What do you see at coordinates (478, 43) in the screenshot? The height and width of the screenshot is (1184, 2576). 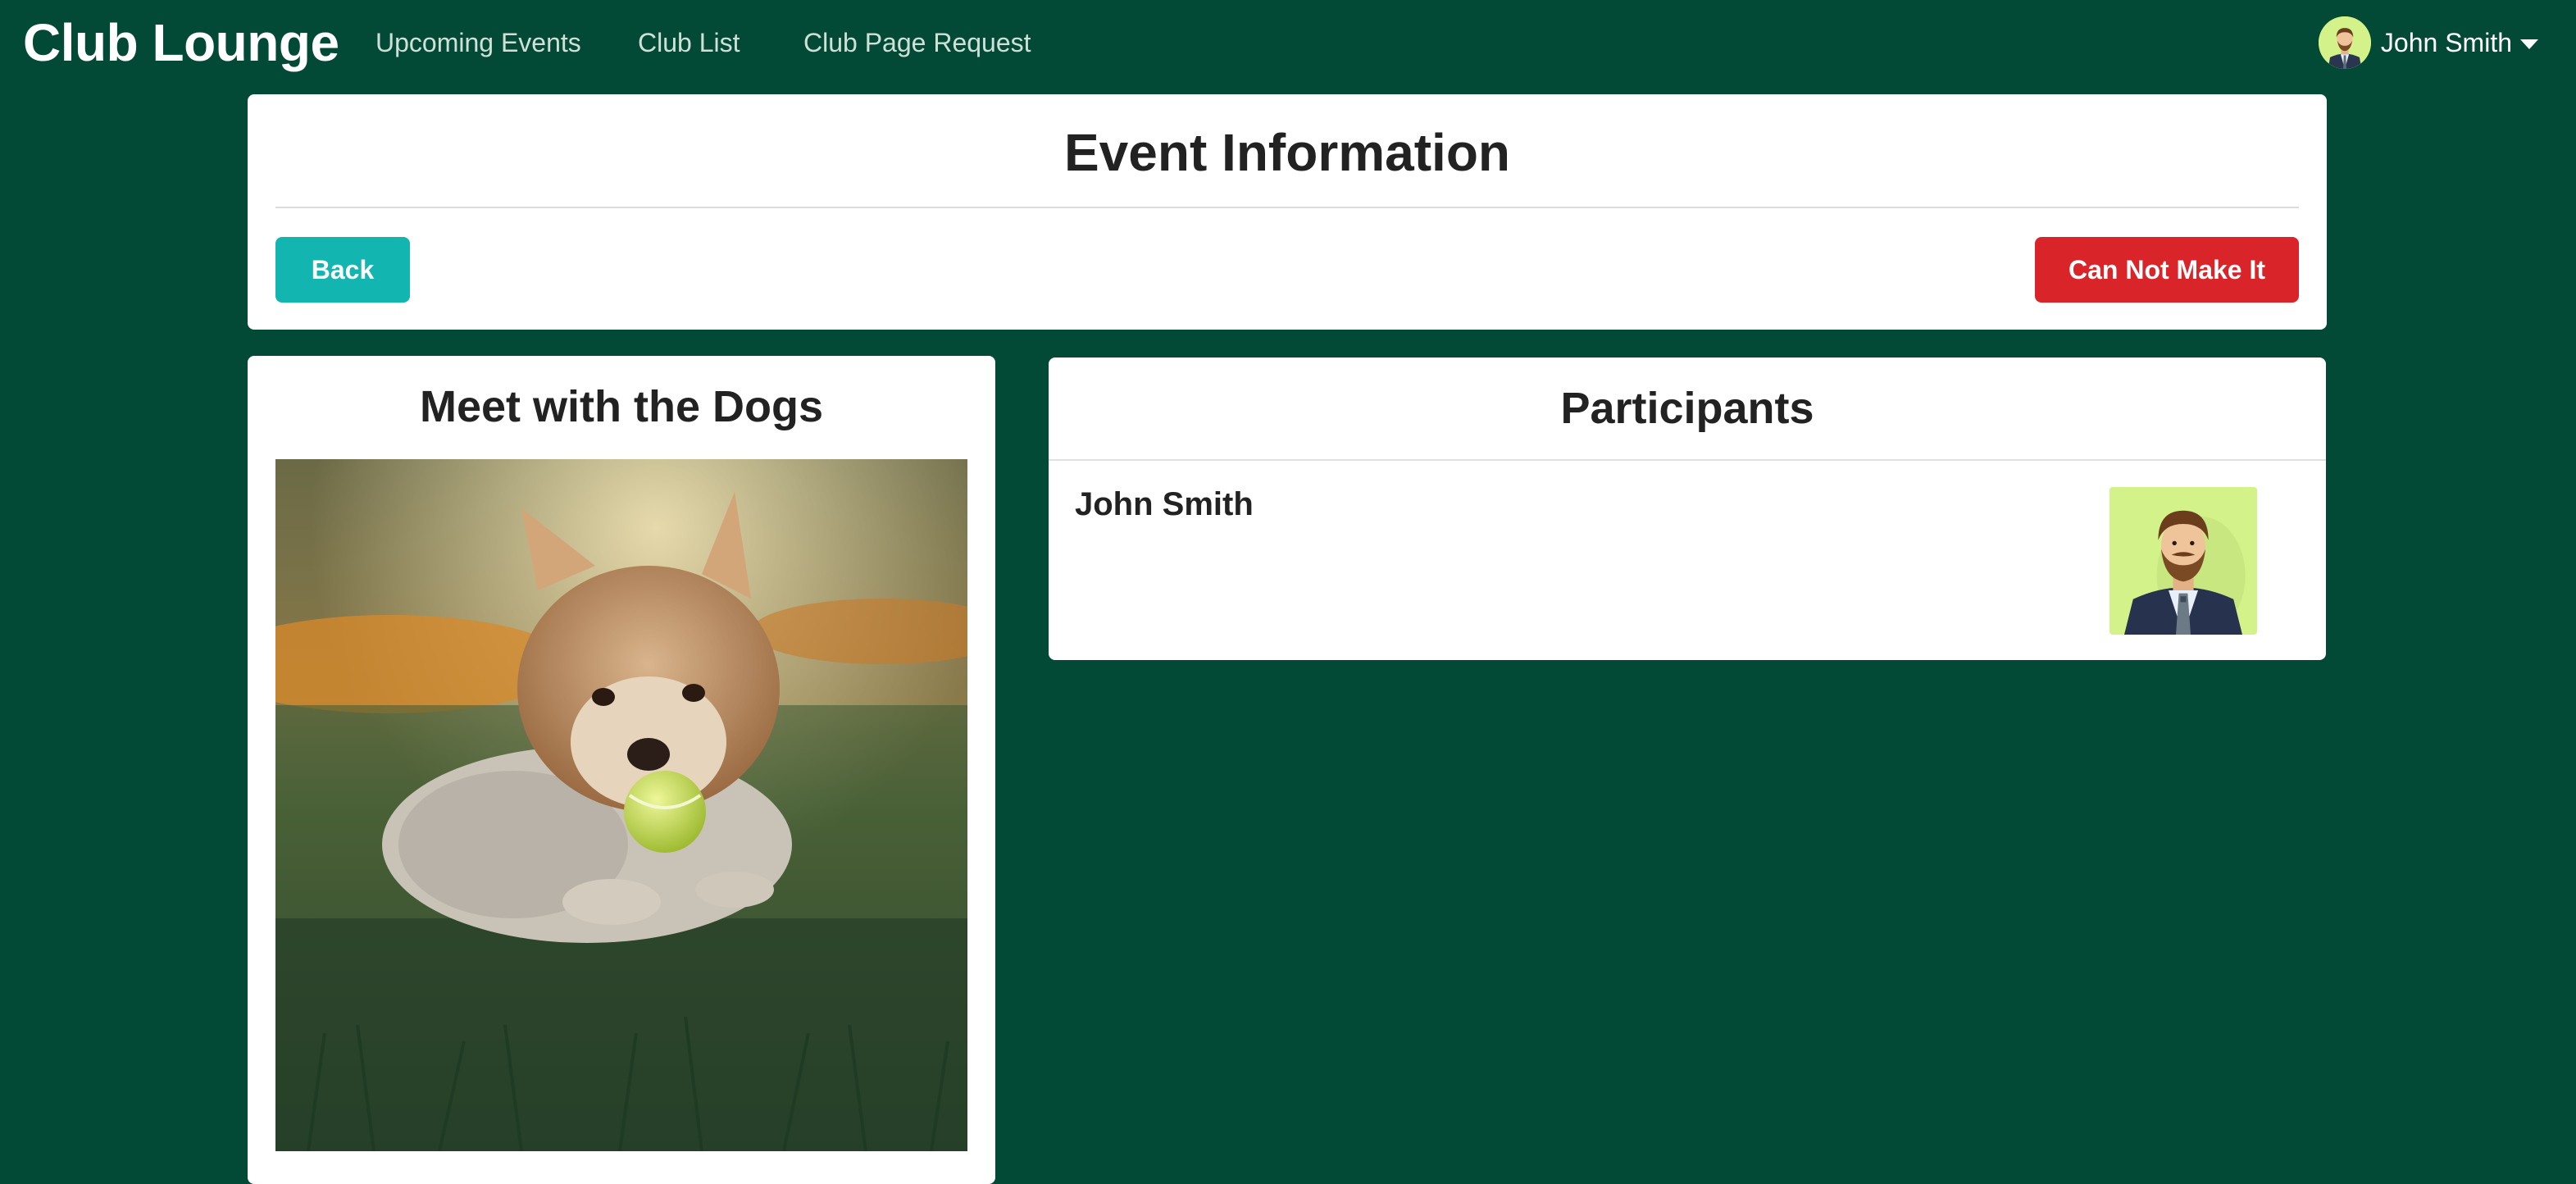 I see `nav-link-upcoming-events: Upcoming Events` at bounding box center [478, 43].